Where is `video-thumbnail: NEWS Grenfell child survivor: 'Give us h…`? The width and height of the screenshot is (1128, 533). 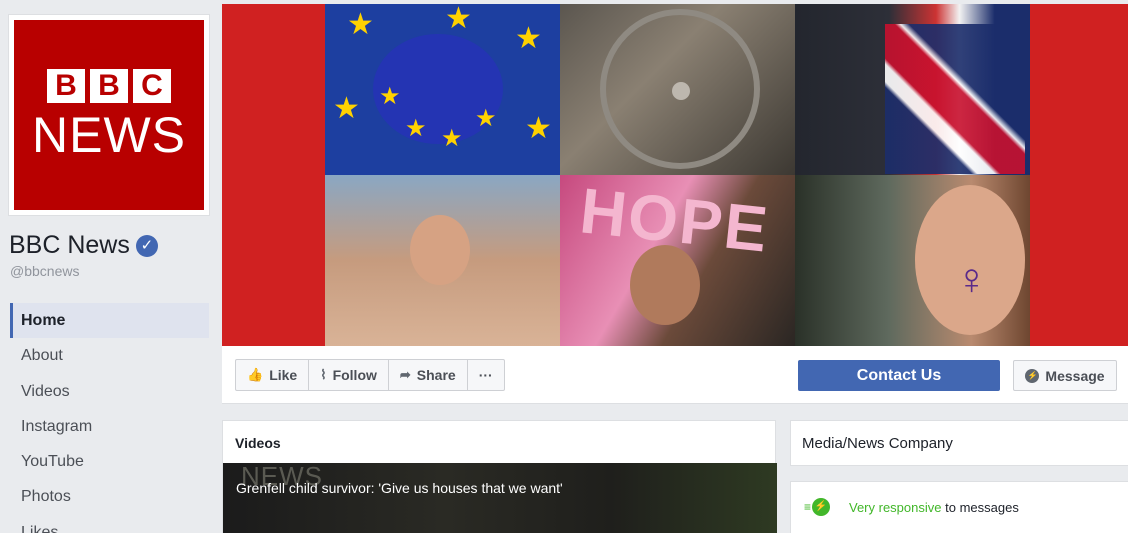
video-thumbnail: NEWS Grenfell child survivor: 'Give us h… is located at coordinates (500, 498).